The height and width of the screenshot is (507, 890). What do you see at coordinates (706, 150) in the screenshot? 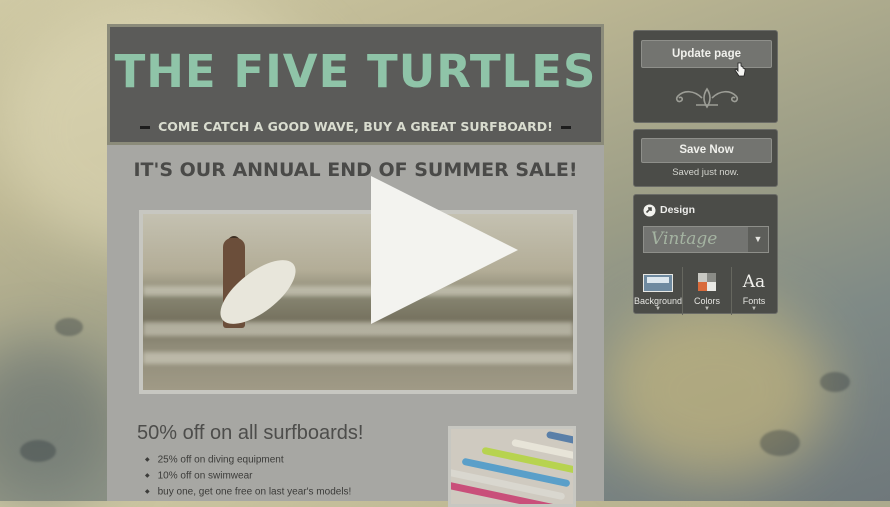
I see `save-now-button: Save Now` at bounding box center [706, 150].